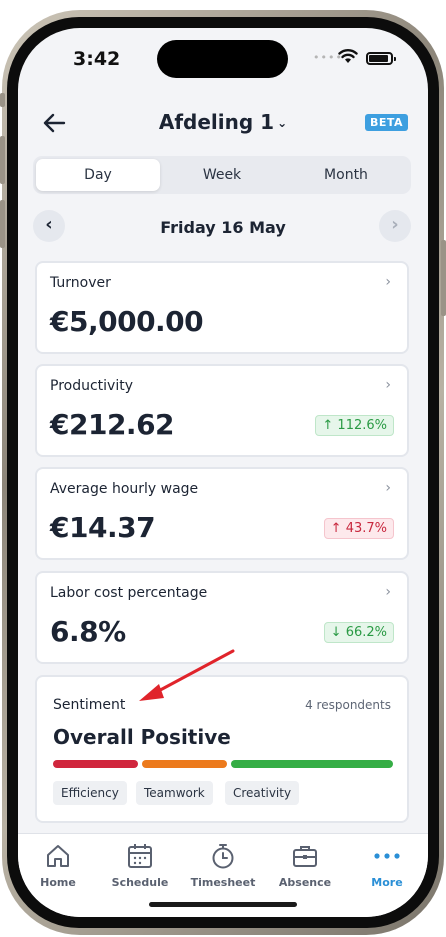  I want to click on dynamic-island, so click(222, 59).